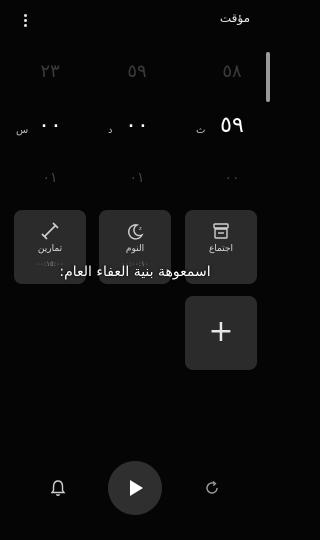 This screenshot has height=540, width=320. What do you see at coordinates (135, 232) in the screenshot?
I see `moon-icon: z` at bounding box center [135, 232].